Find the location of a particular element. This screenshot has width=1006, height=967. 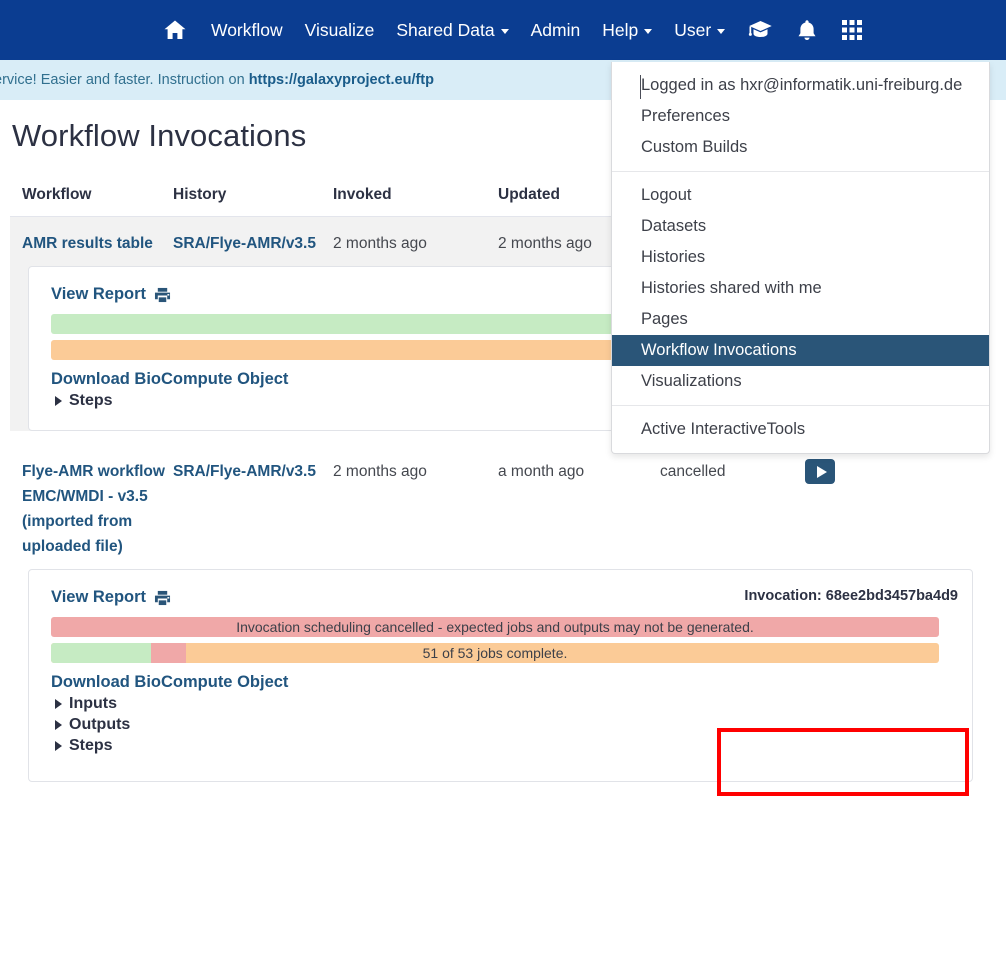

nav-shared-data: Shared Data is located at coordinates (452, 30).